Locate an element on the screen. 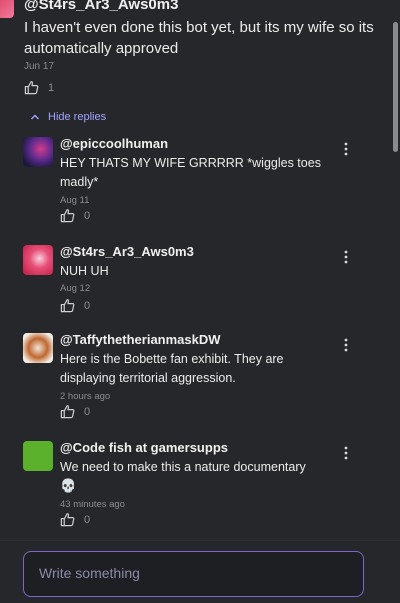  scrollbar is located at coordinates (395, 87).